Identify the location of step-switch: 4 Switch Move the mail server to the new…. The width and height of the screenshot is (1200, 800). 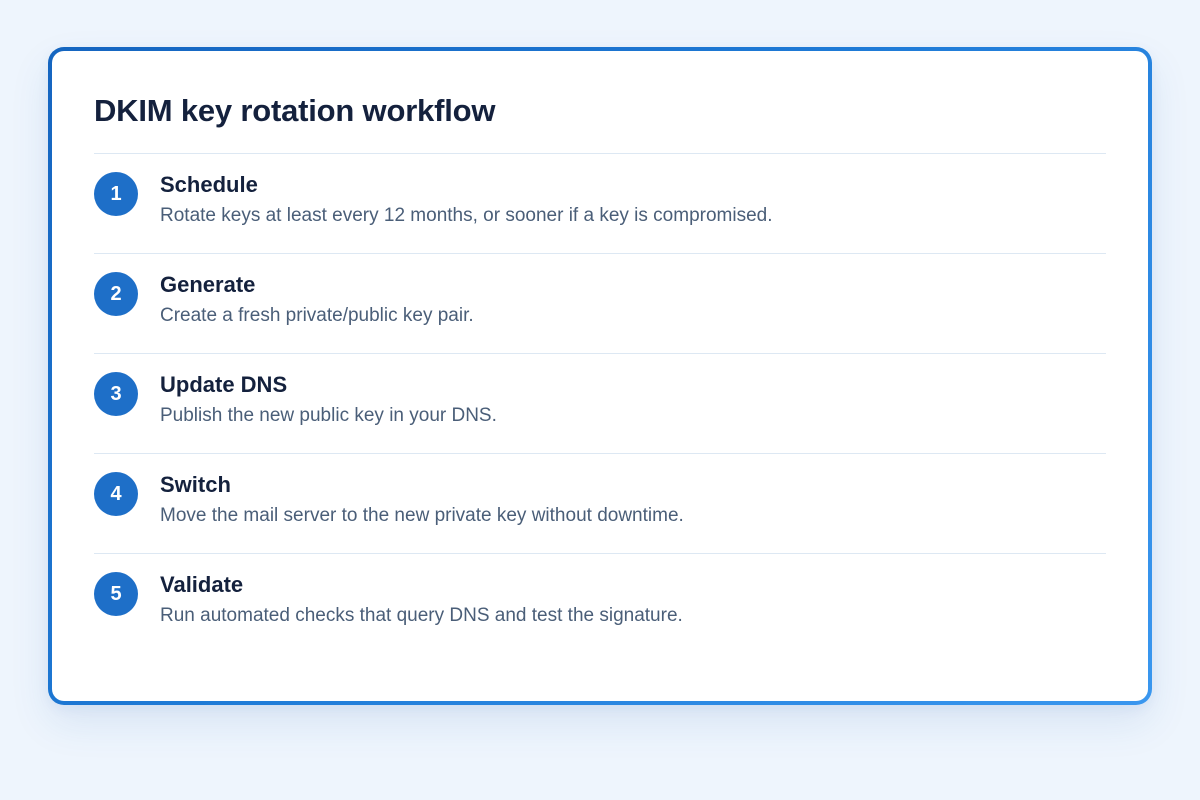
(600, 504).